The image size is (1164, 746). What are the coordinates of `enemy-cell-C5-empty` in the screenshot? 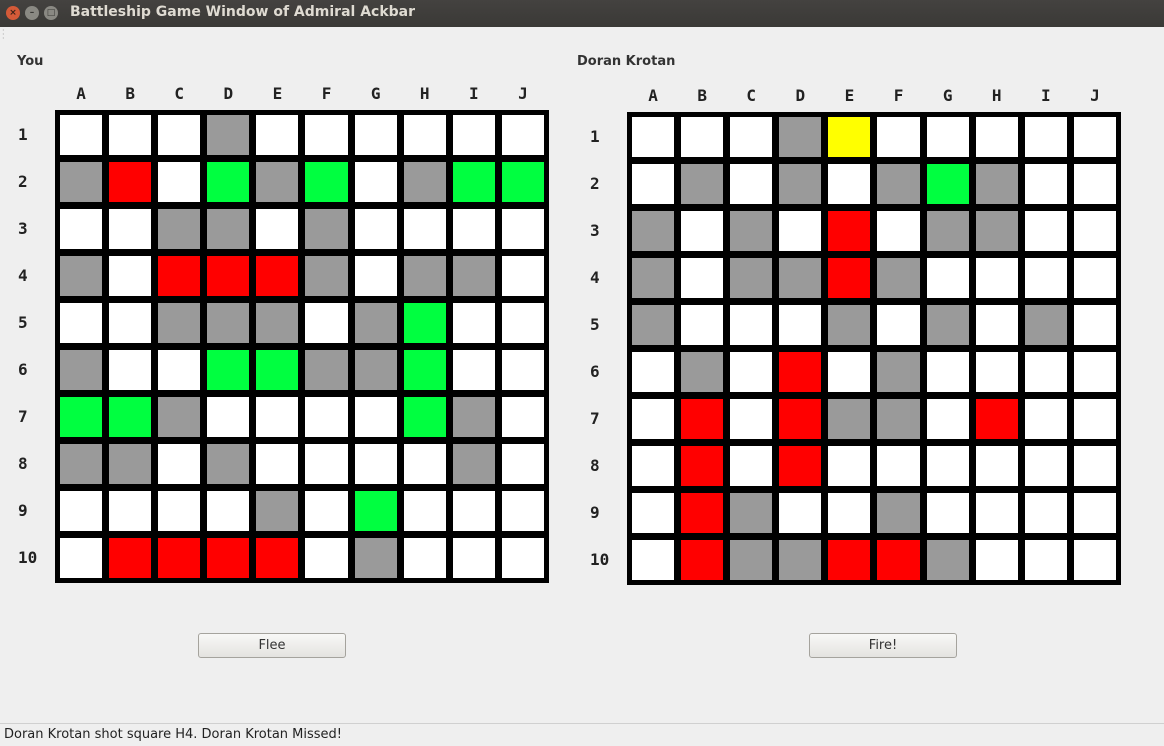 It's located at (751, 325).